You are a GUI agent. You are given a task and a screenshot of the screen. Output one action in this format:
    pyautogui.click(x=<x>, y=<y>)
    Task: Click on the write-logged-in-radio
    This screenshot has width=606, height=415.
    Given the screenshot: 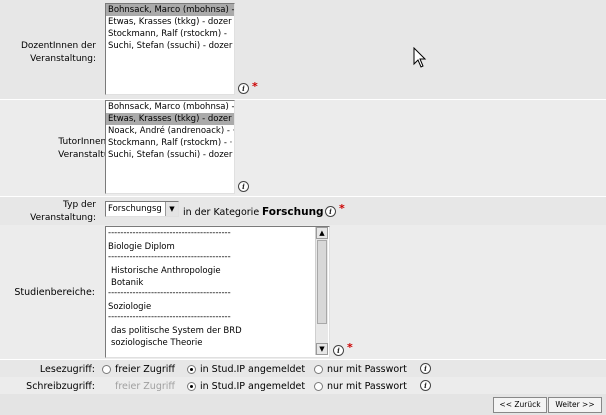 What is the action you would take?
    pyautogui.click(x=191, y=386)
    